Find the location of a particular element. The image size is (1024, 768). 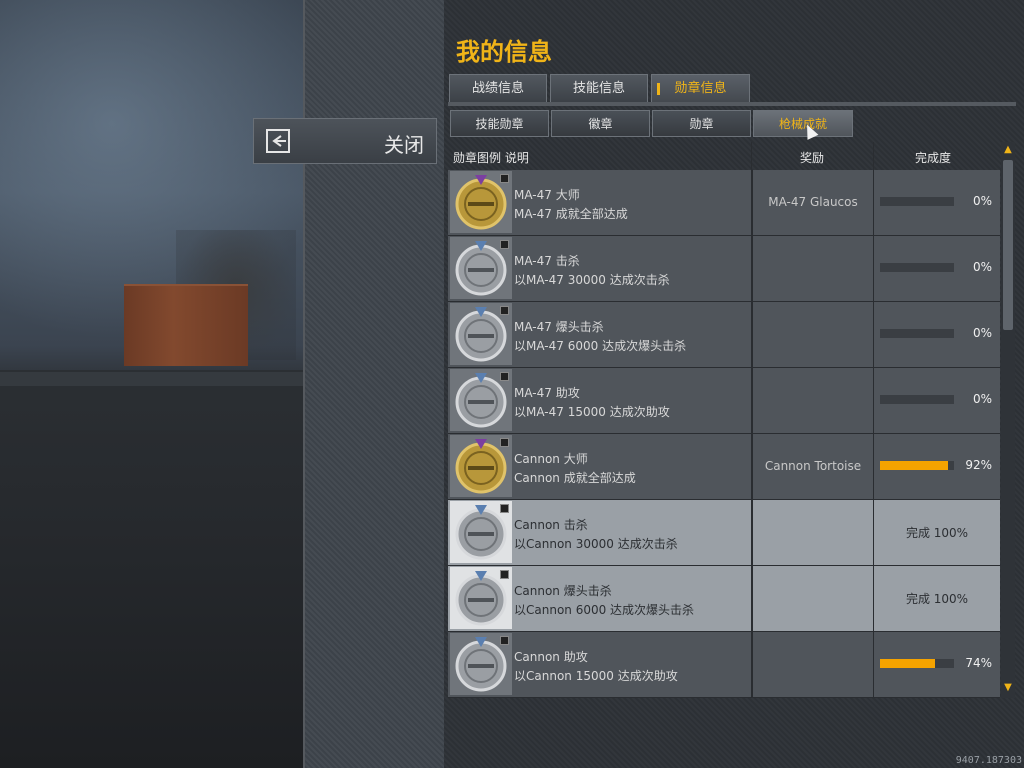

subtab-label: 勋章 is located at coordinates (701, 124).